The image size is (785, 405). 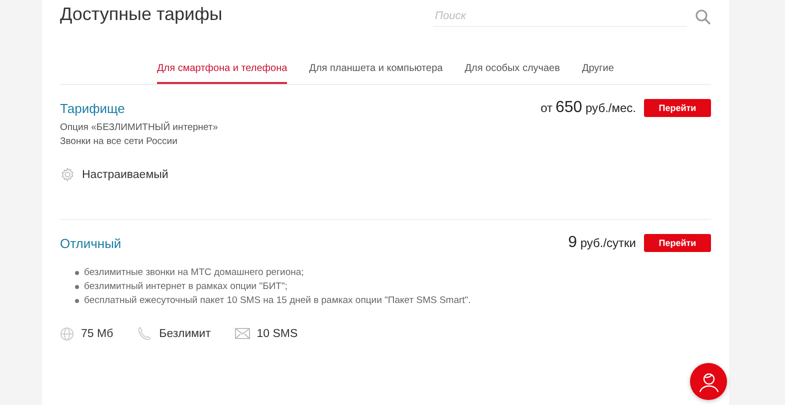 What do you see at coordinates (222, 71) in the screenshot?
I see `tab: Для смартфона и телефона` at bounding box center [222, 71].